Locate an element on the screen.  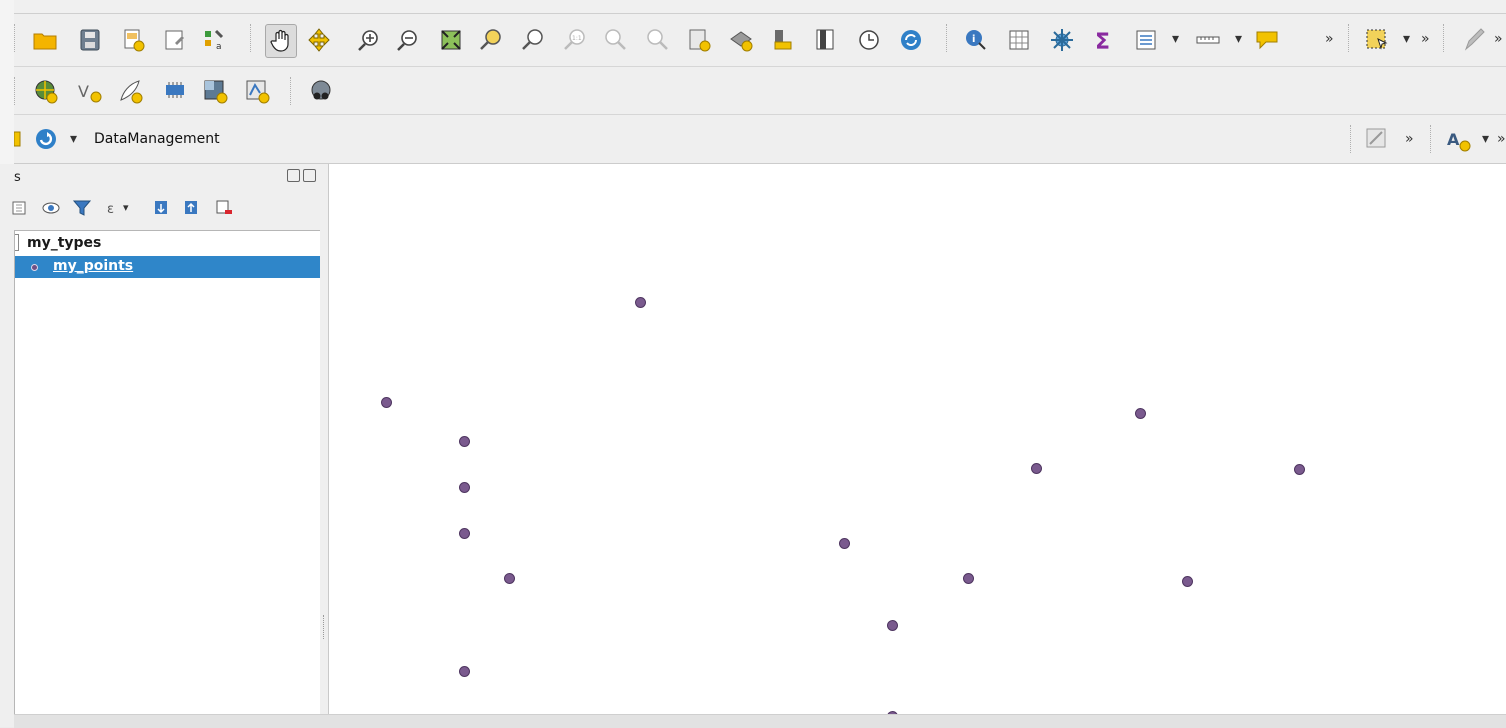
group-checkbox is located at coordinates (17, 242).